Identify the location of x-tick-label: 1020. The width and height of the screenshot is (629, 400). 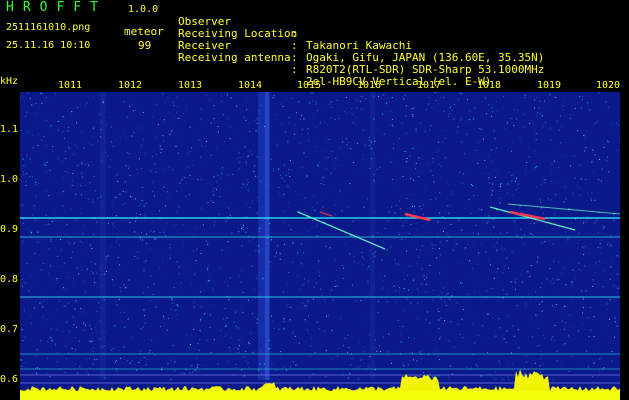
(608, 85).